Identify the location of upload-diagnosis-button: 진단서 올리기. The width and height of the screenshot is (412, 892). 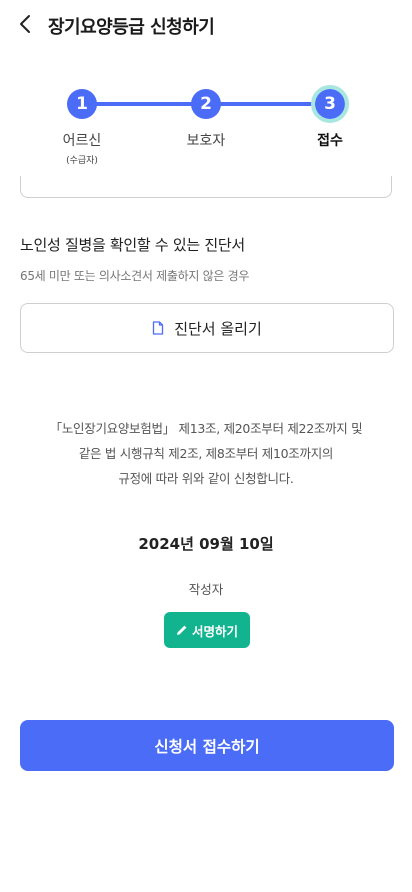
(207, 328).